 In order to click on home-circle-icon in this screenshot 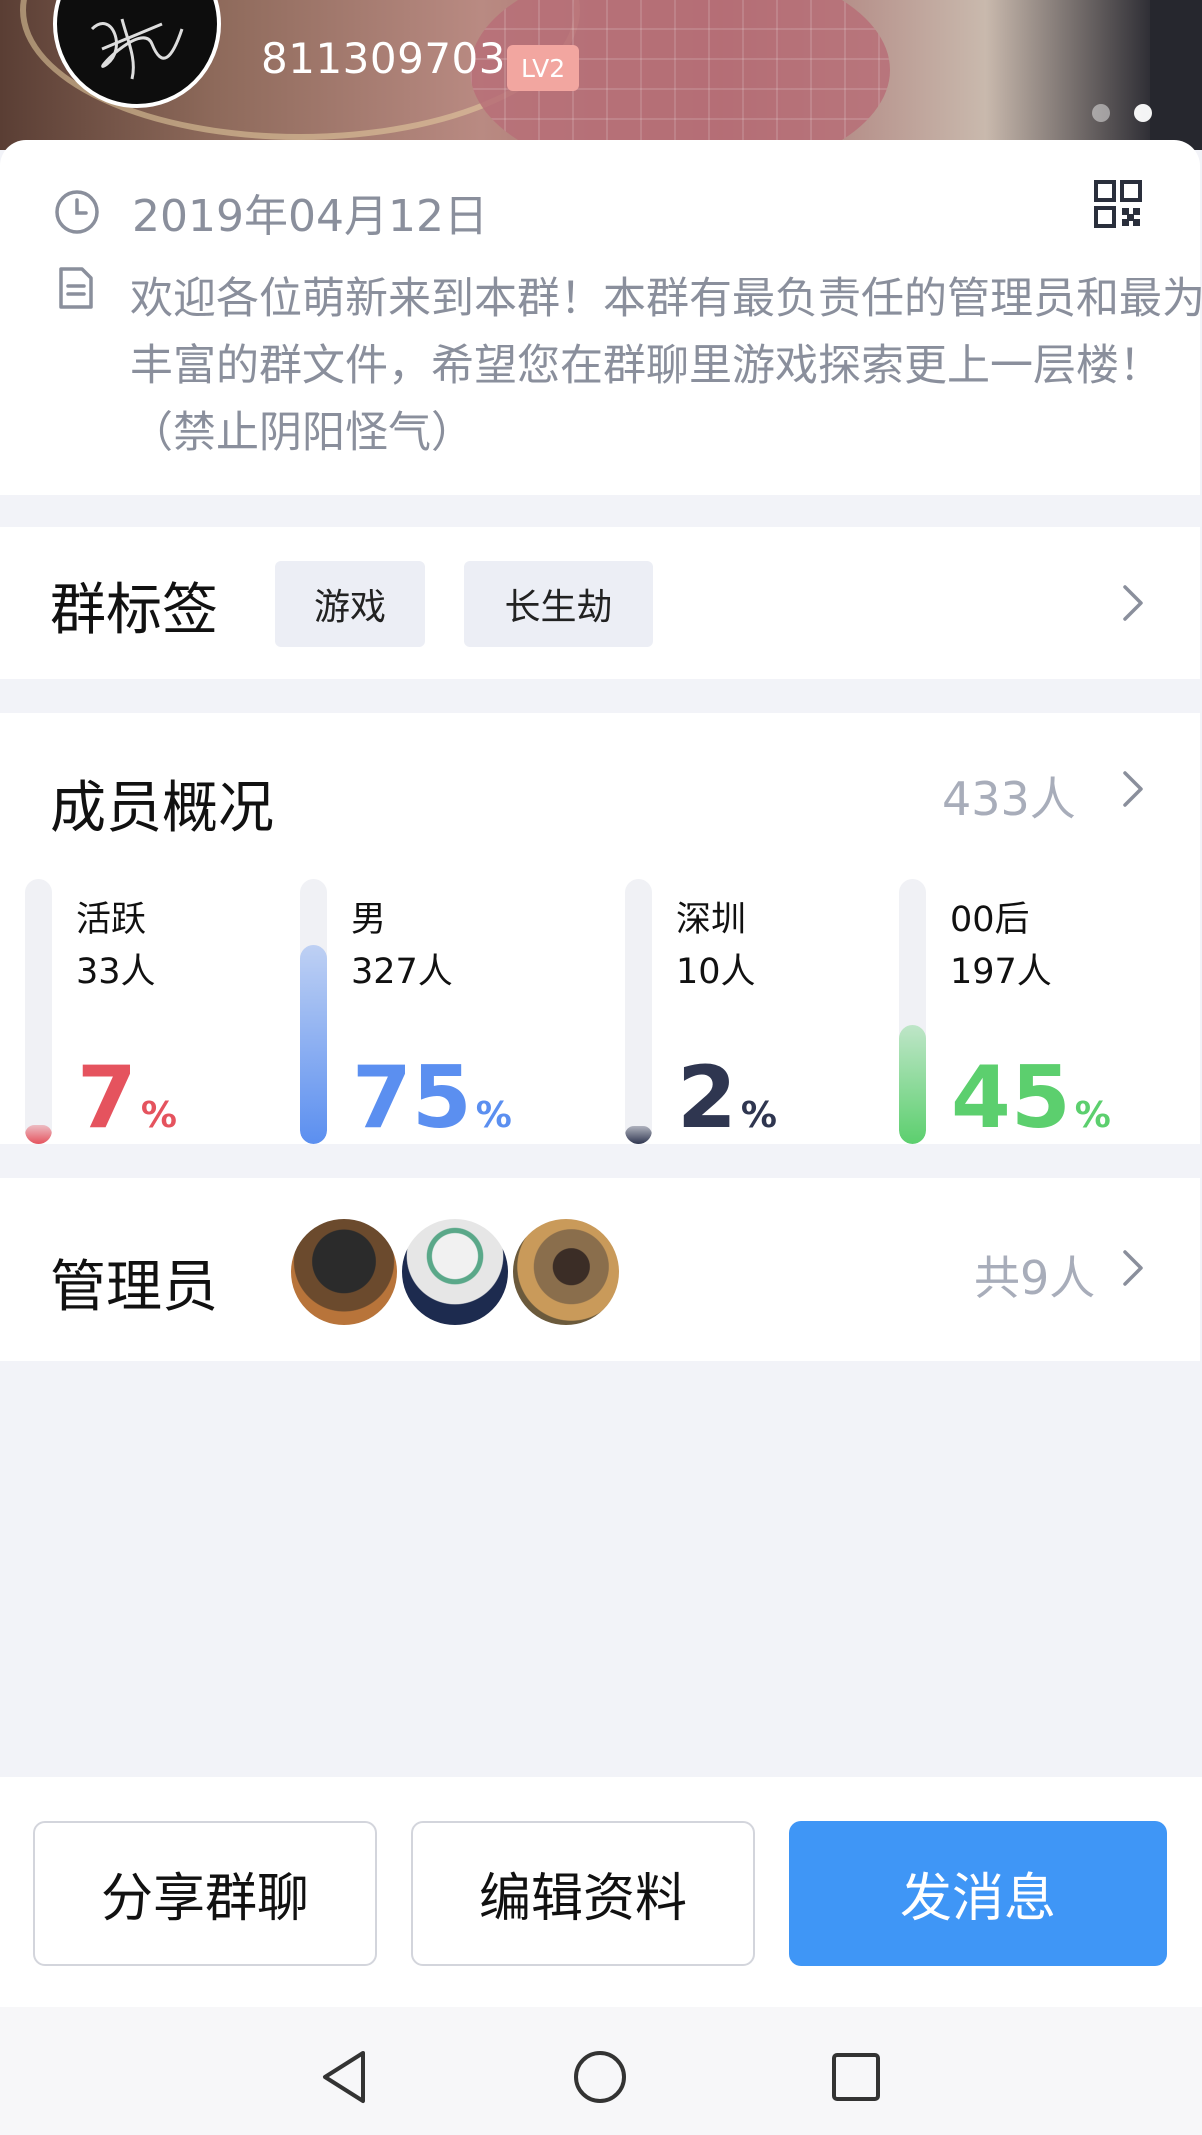, I will do `click(600, 2077)`.